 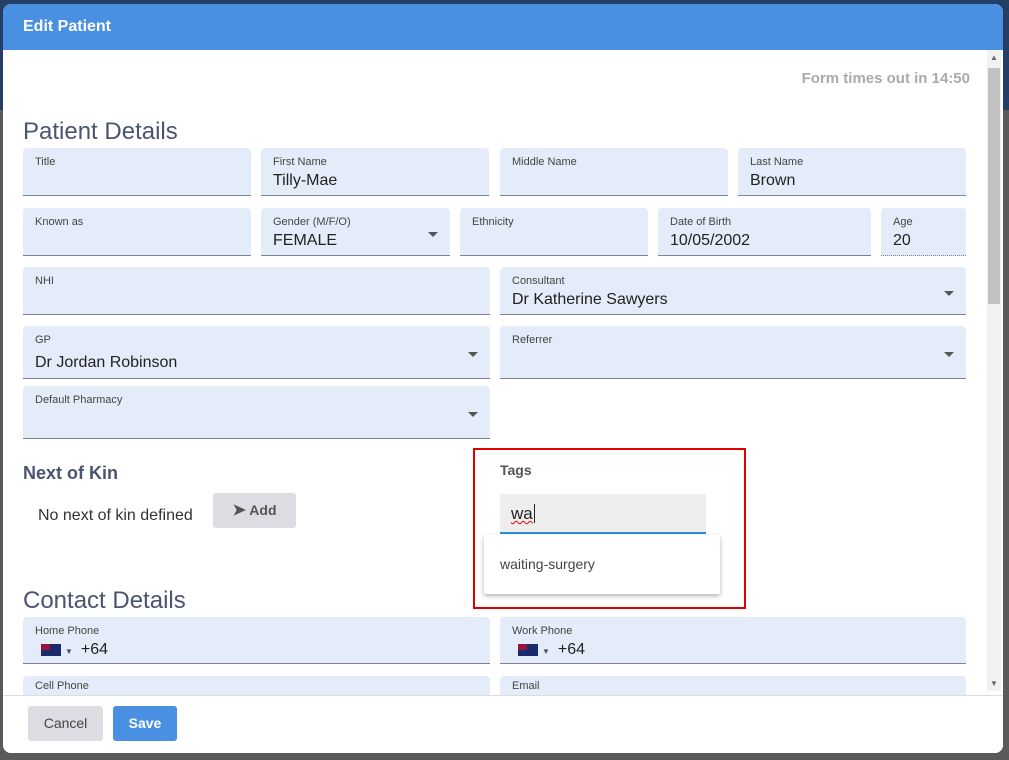 I want to click on field-value: Brown, so click(x=773, y=180).